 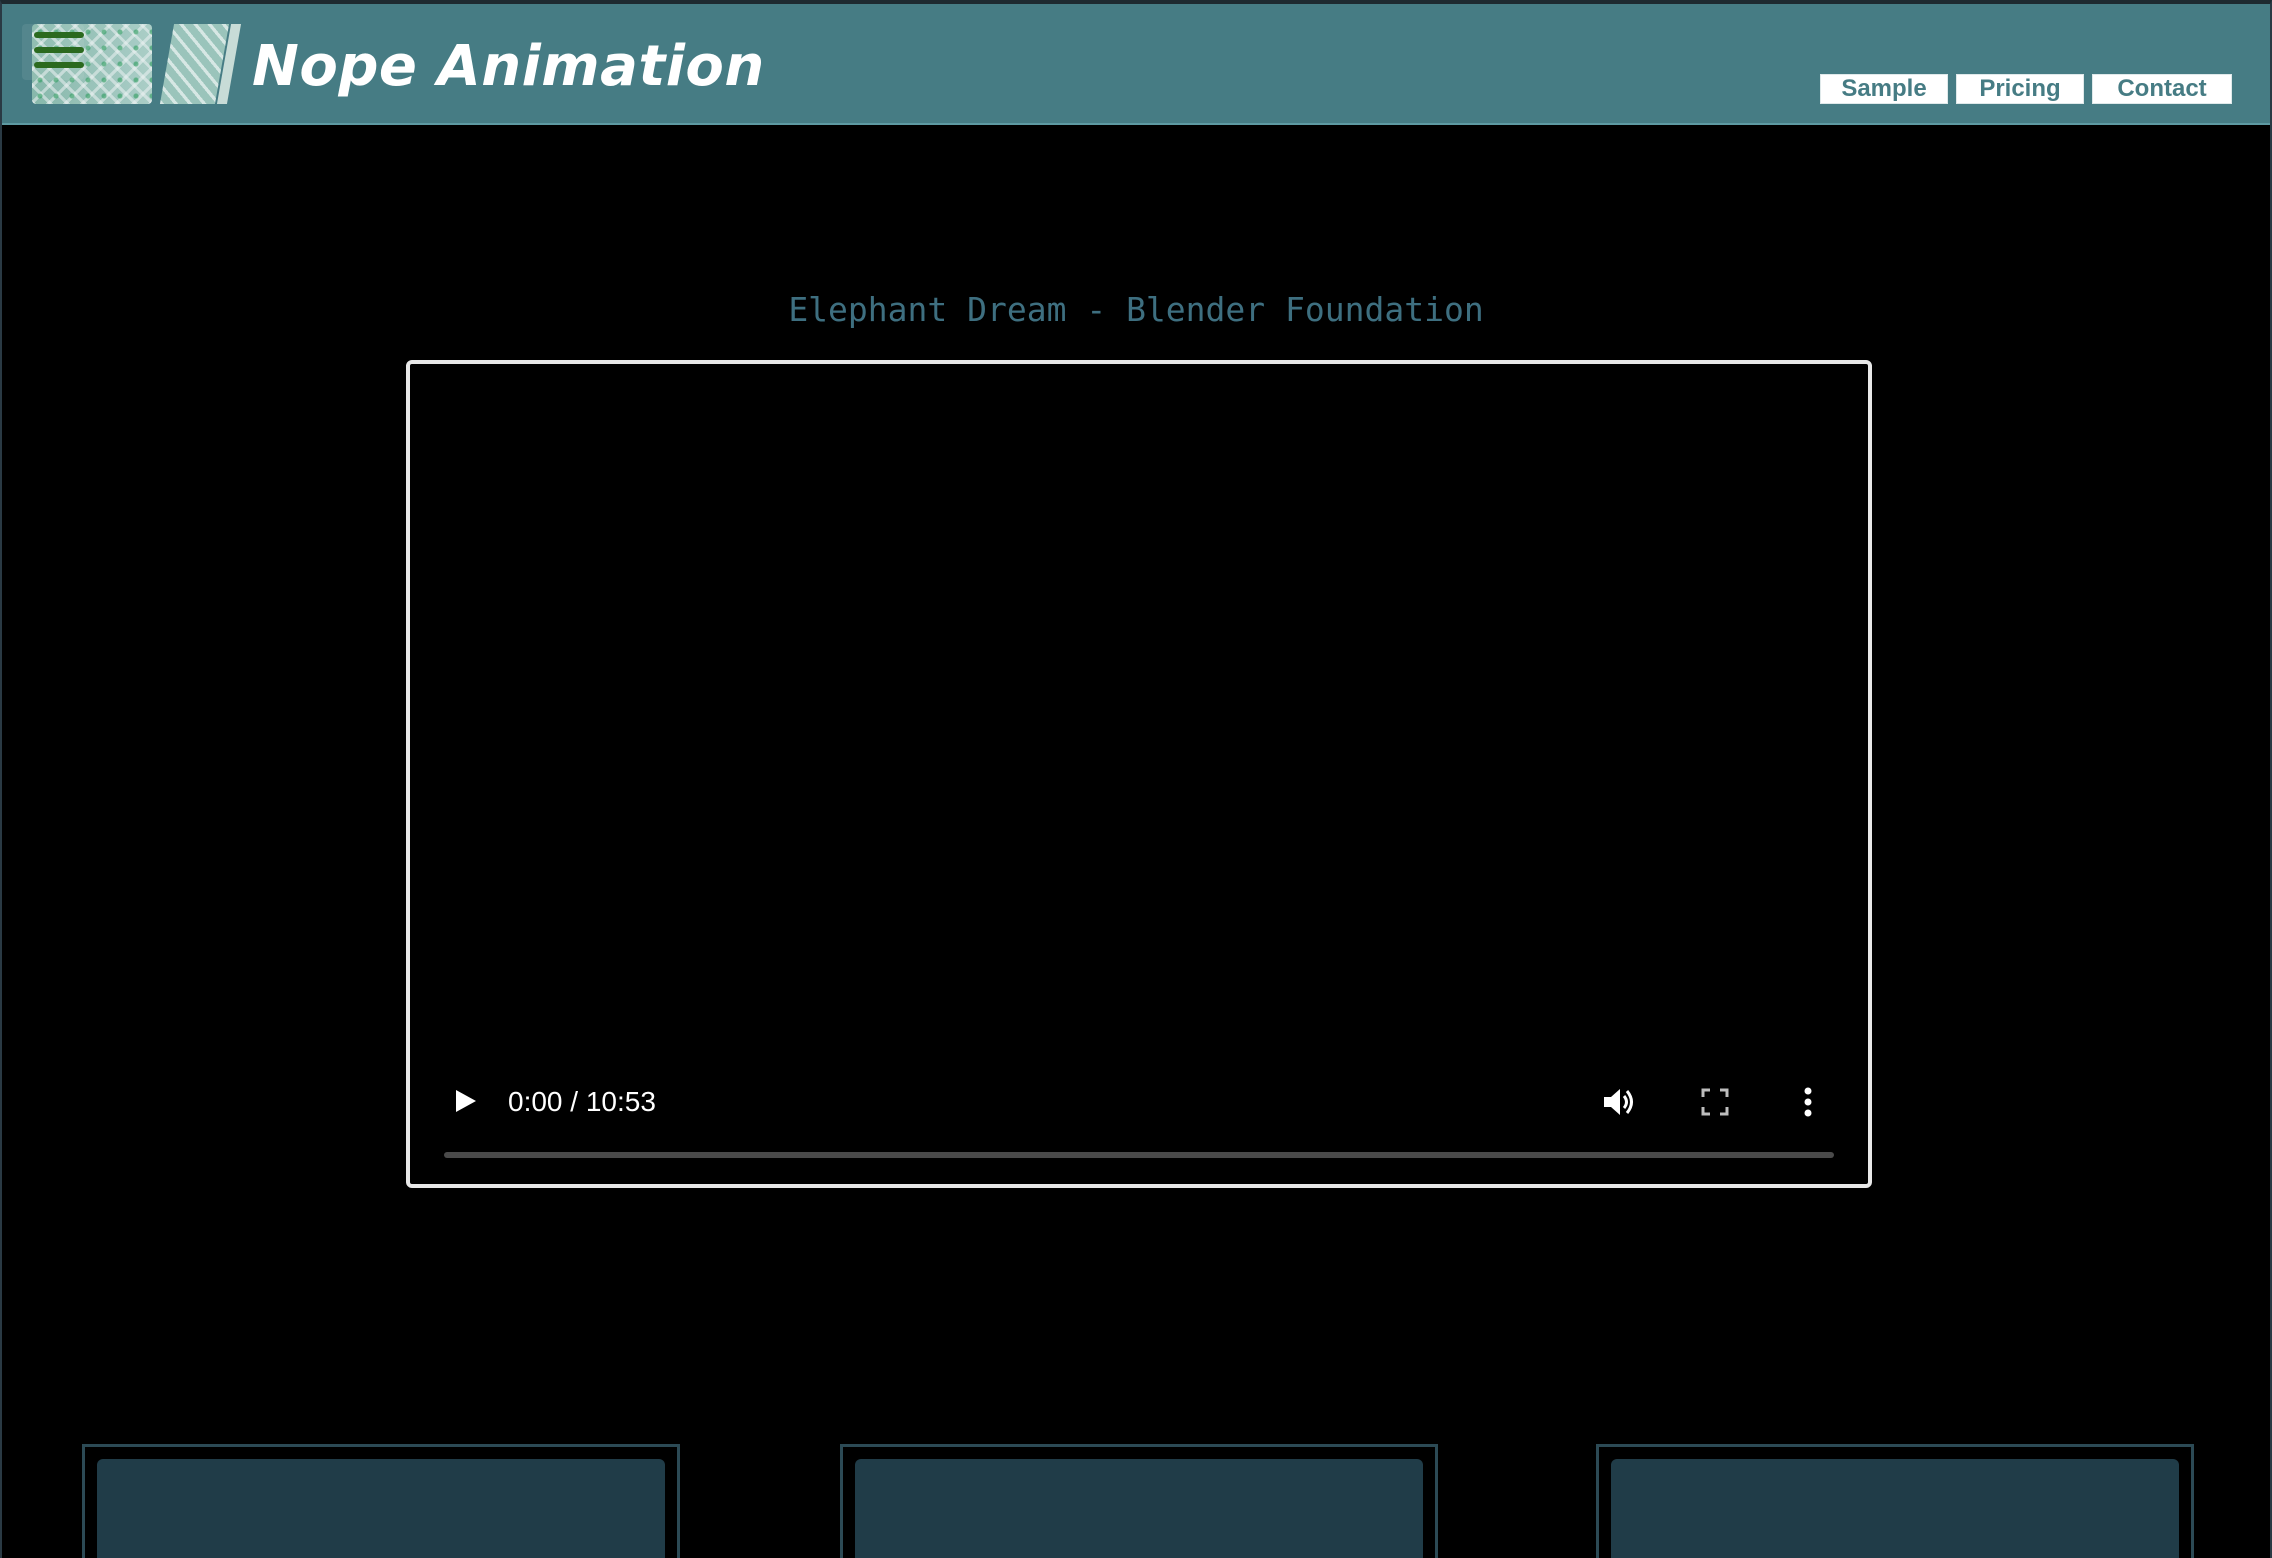 What do you see at coordinates (53, 52) in the screenshot?
I see `hamburger-menu-icon` at bounding box center [53, 52].